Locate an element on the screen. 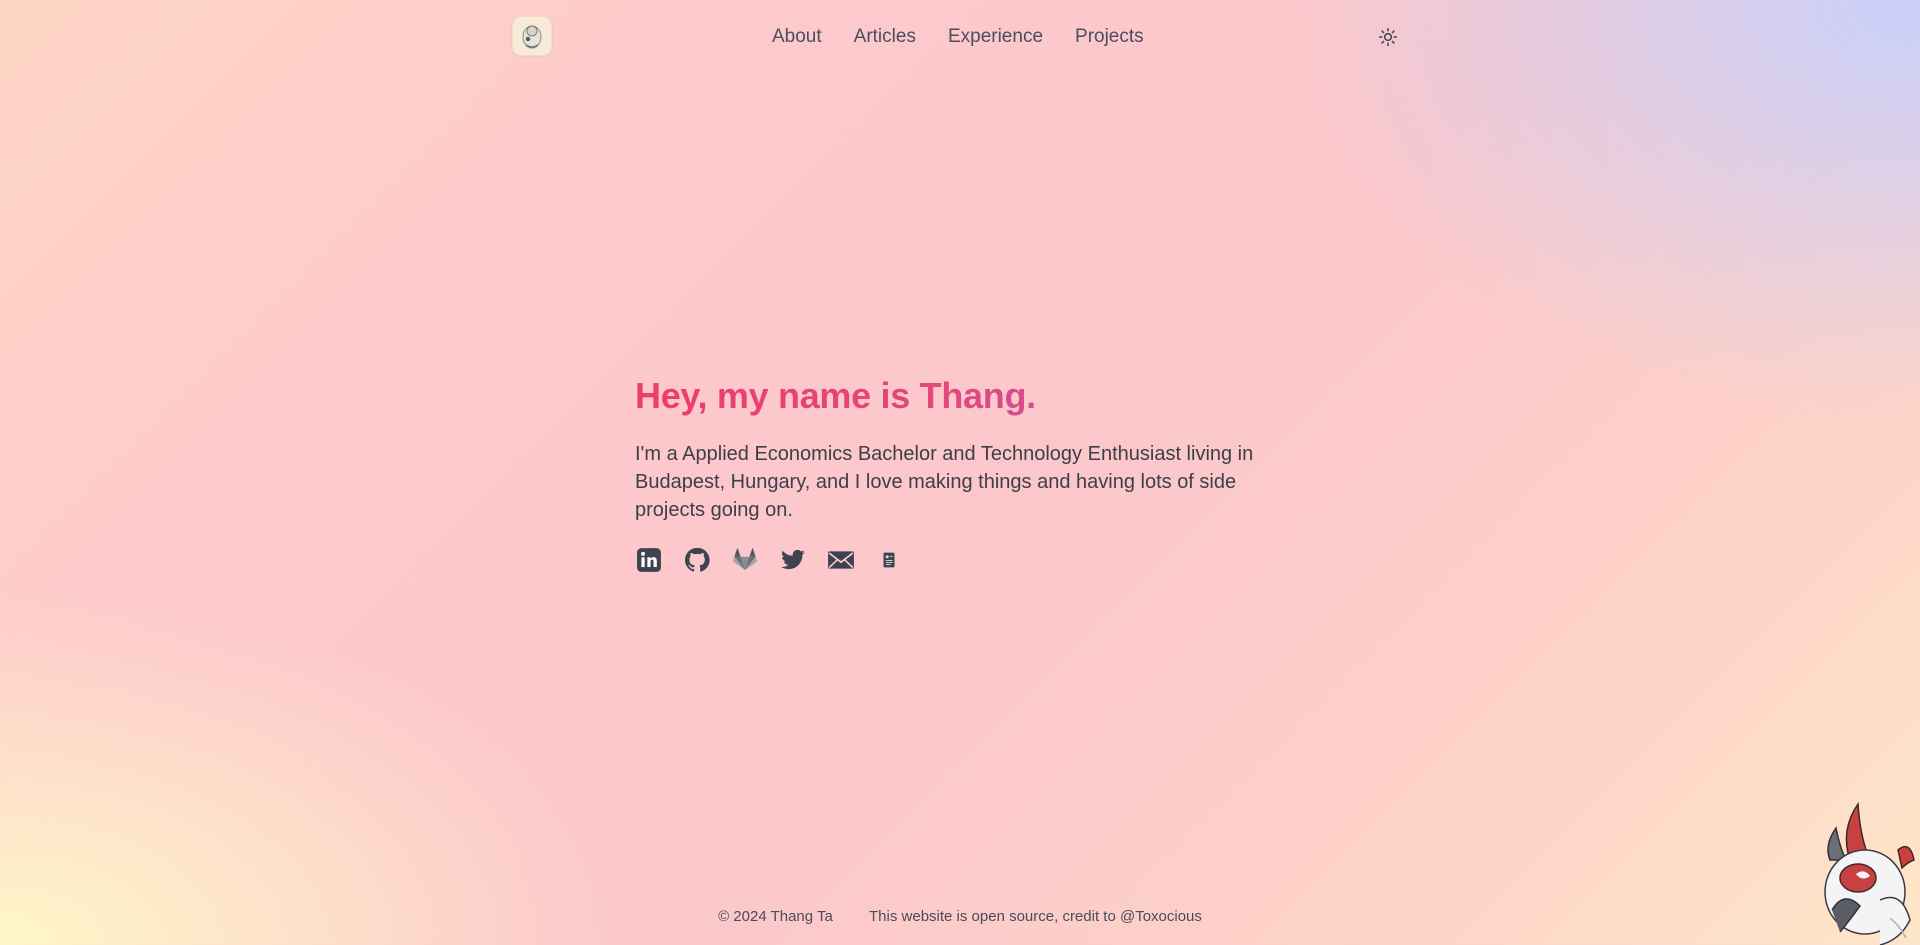 The image size is (1920, 945). main-nav: About Articles Experience Projects is located at coordinates (958, 37).